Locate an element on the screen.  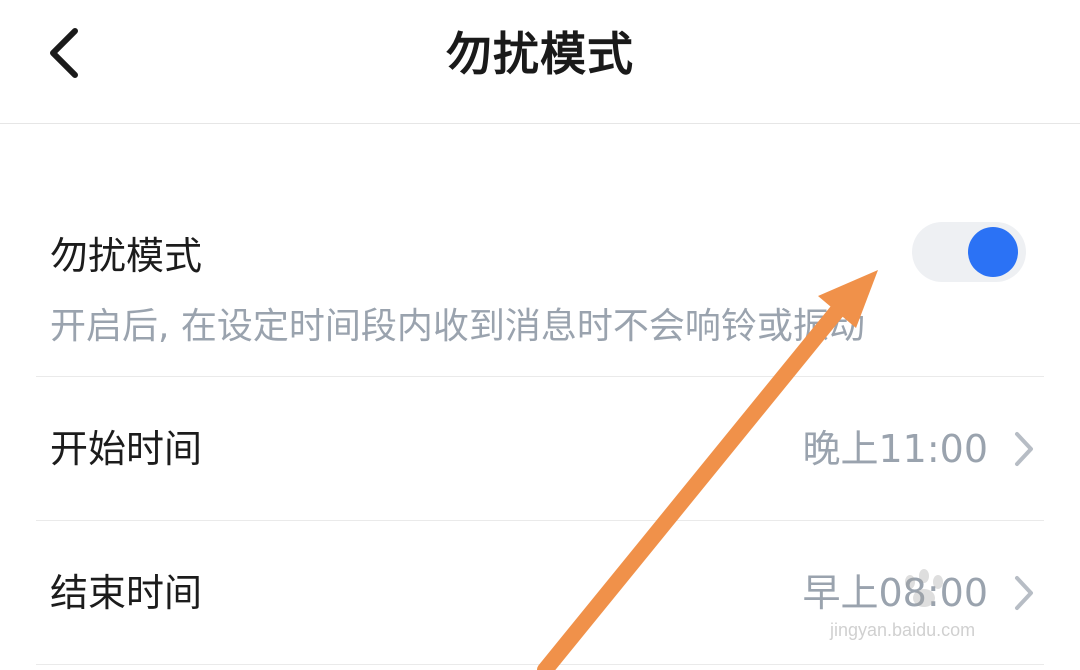
toggle-knob is located at coordinates (993, 252).